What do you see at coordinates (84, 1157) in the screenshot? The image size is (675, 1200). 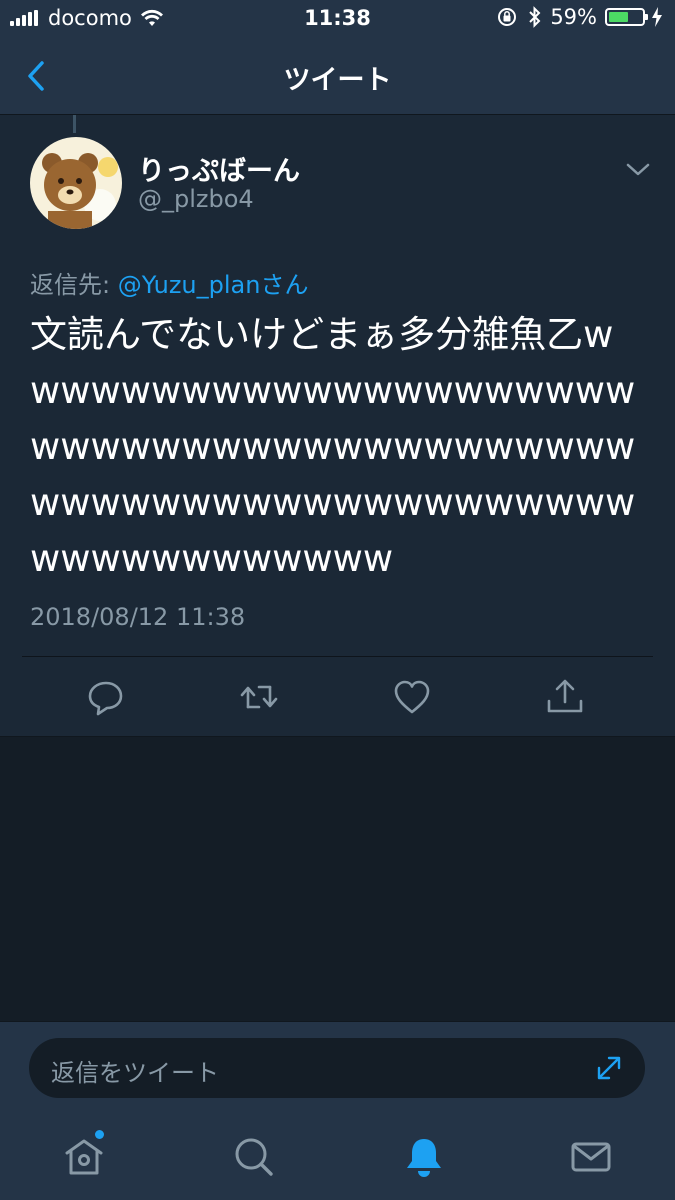 I see `home-icon` at bounding box center [84, 1157].